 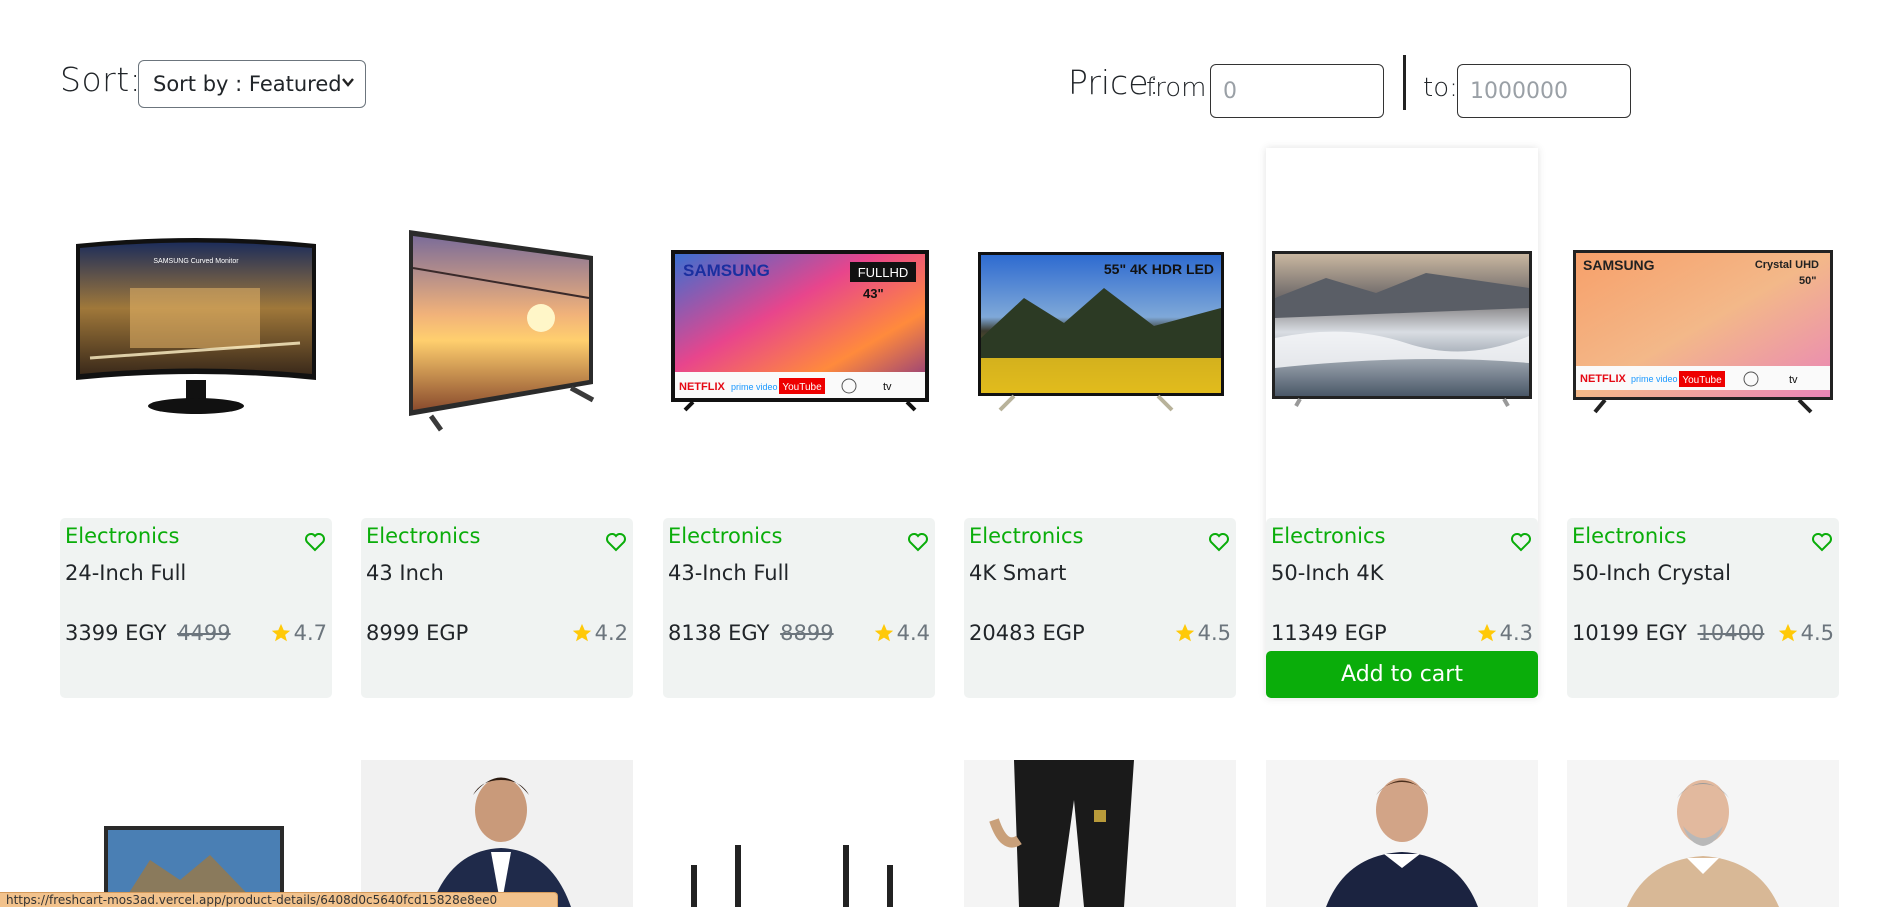 I want to click on product-title: 4K Smart, so click(x=1017, y=573).